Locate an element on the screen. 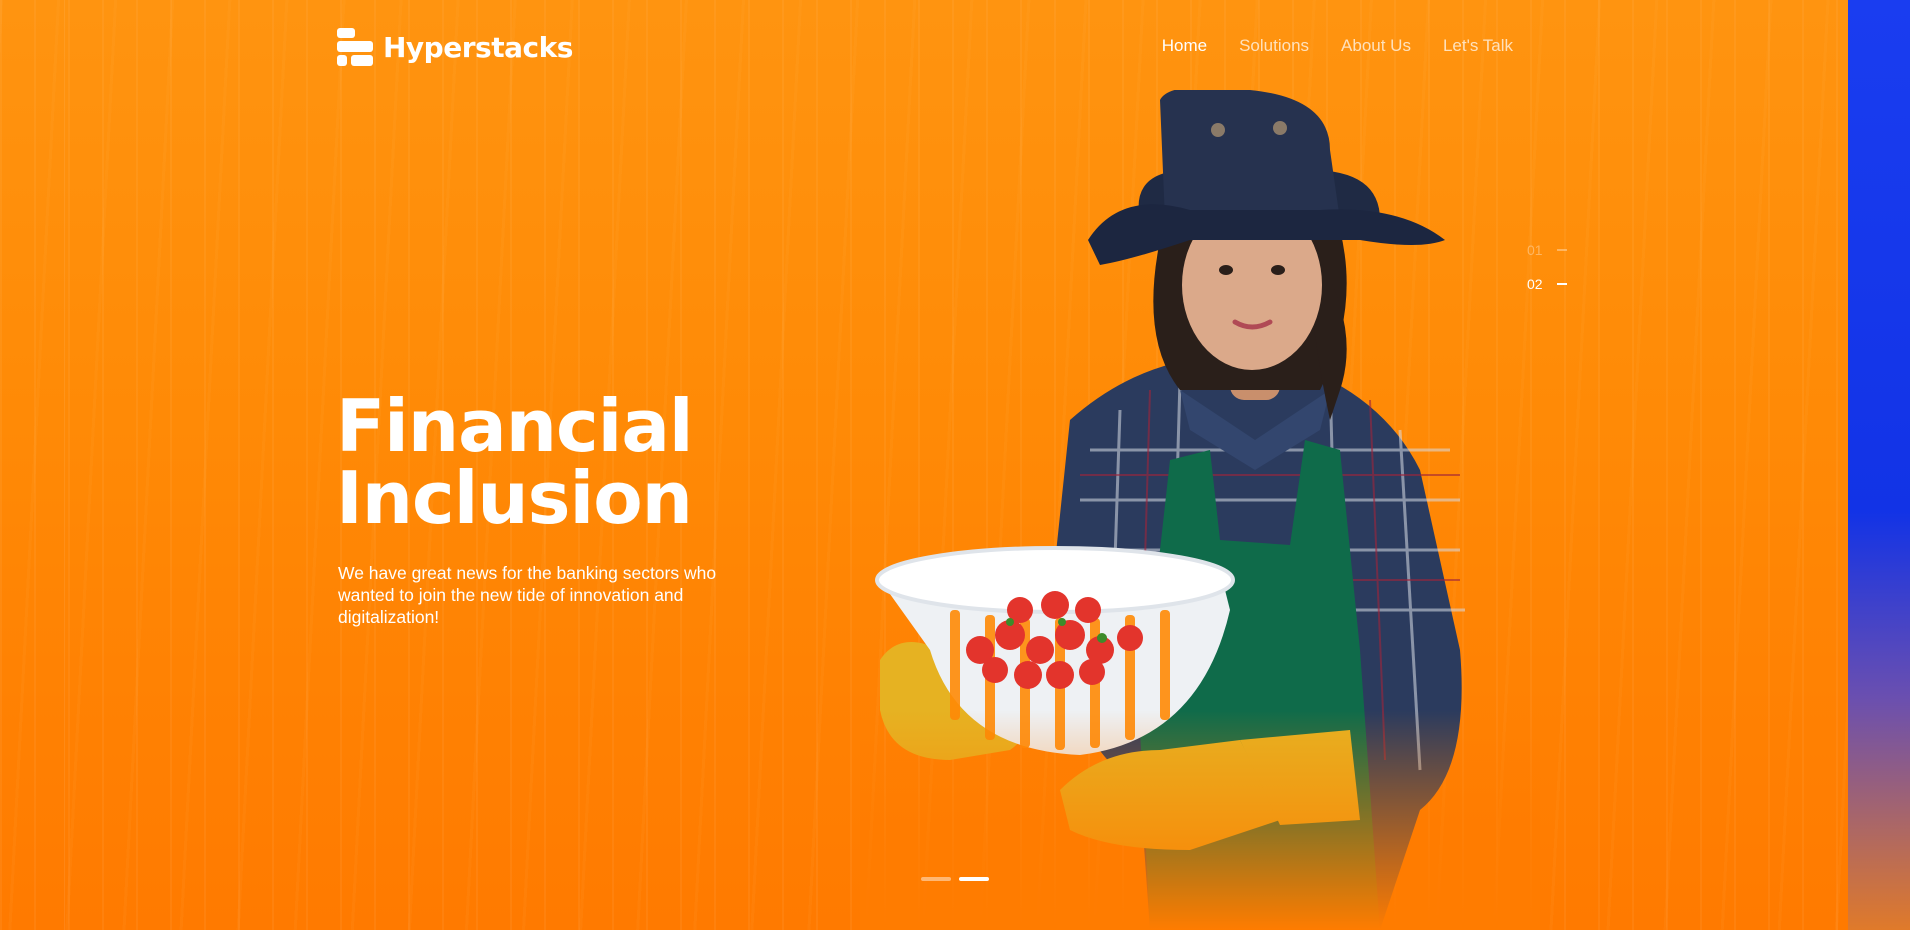  hero-title: Financial Inclusion is located at coordinates (515, 462).